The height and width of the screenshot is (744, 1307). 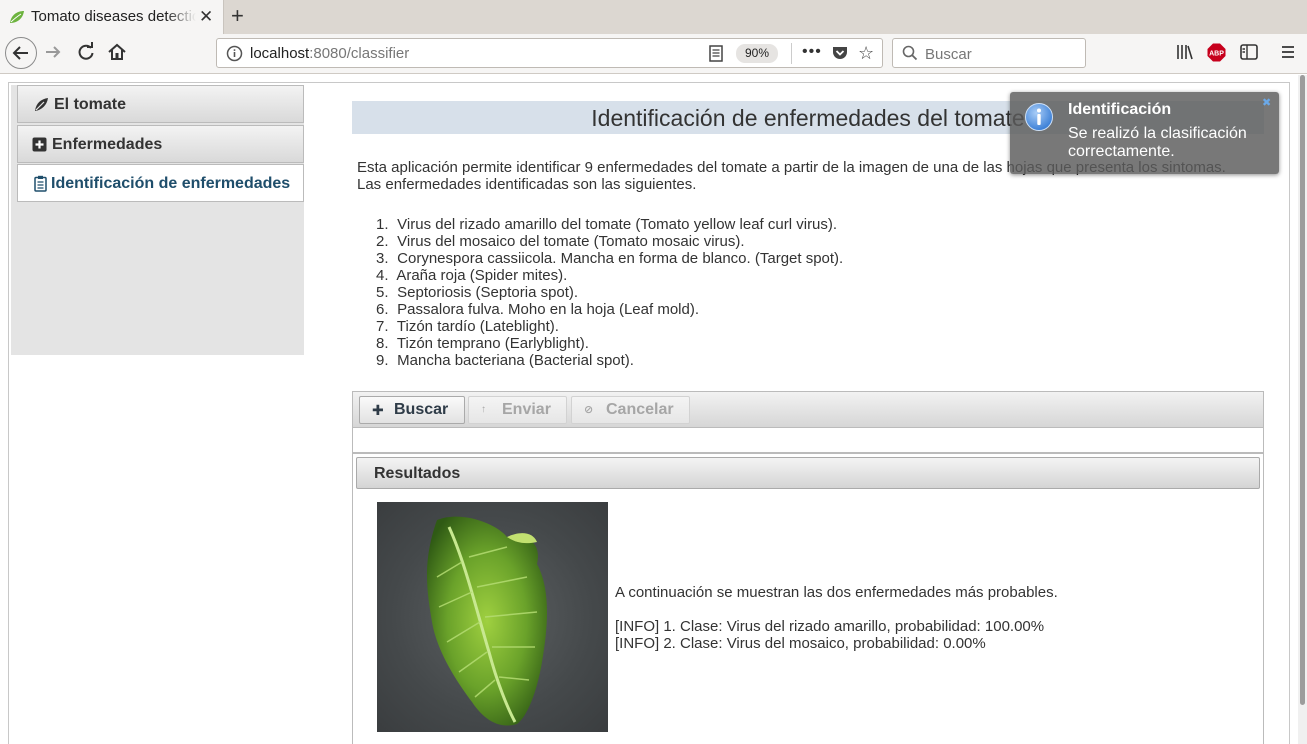 I want to click on cancelar-button: ⊘ Cancelar, so click(x=630, y=410).